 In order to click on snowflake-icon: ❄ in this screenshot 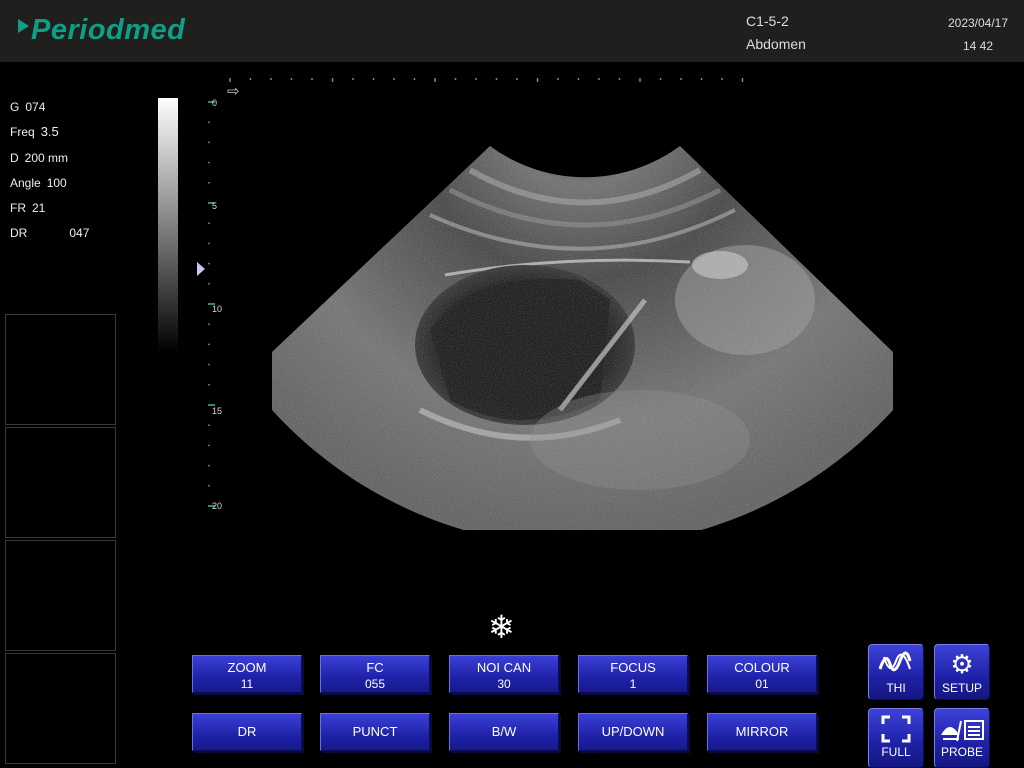, I will do `click(501, 627)`.